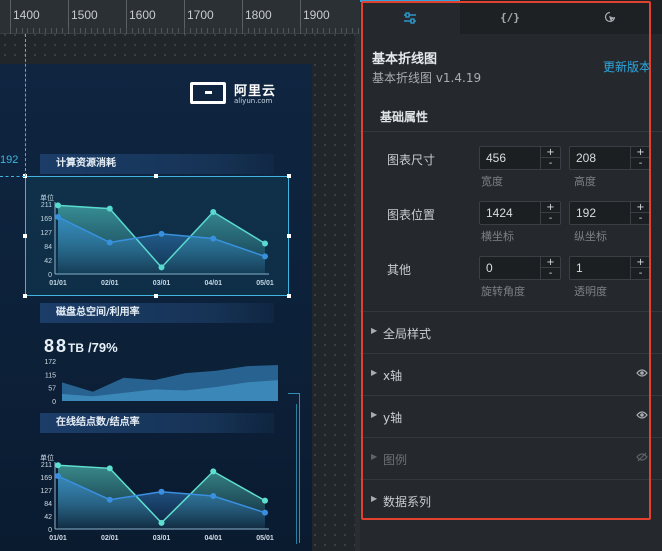  What do you see at coordinates (601, 158) in the screenshot?
I see `height-input` at bounding box center [601, 158].